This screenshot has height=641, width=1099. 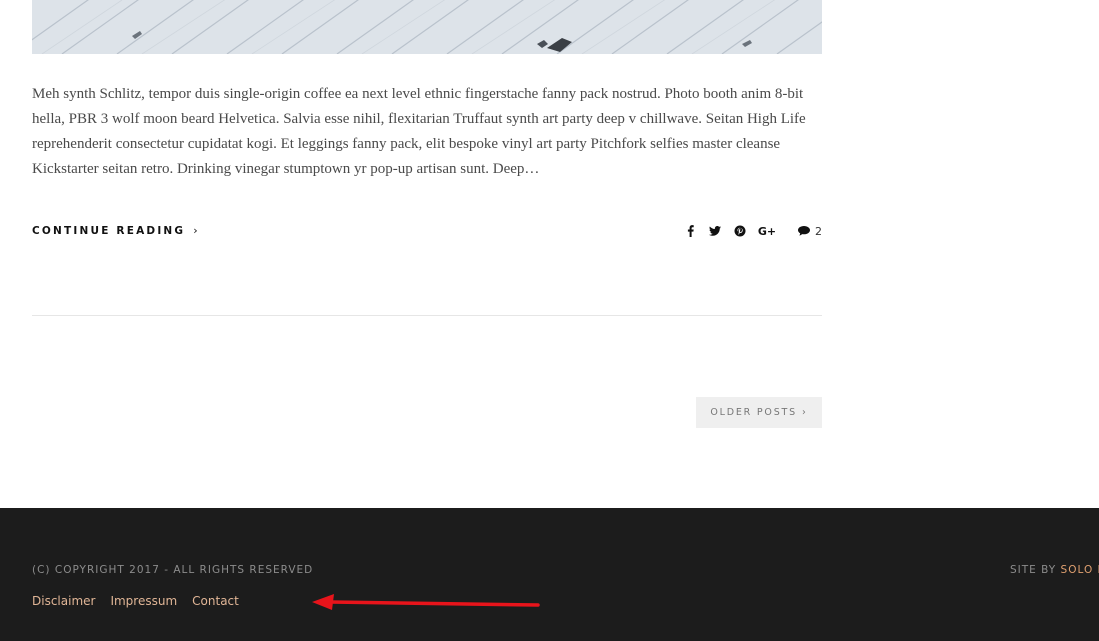 What do you see at coordinates (173, 570) in the screenshot?
I see `copyright-text: (C) COPYRIGHT 2017 - ALL RIGHTS RESERVED` at bounding box center [173, 570].